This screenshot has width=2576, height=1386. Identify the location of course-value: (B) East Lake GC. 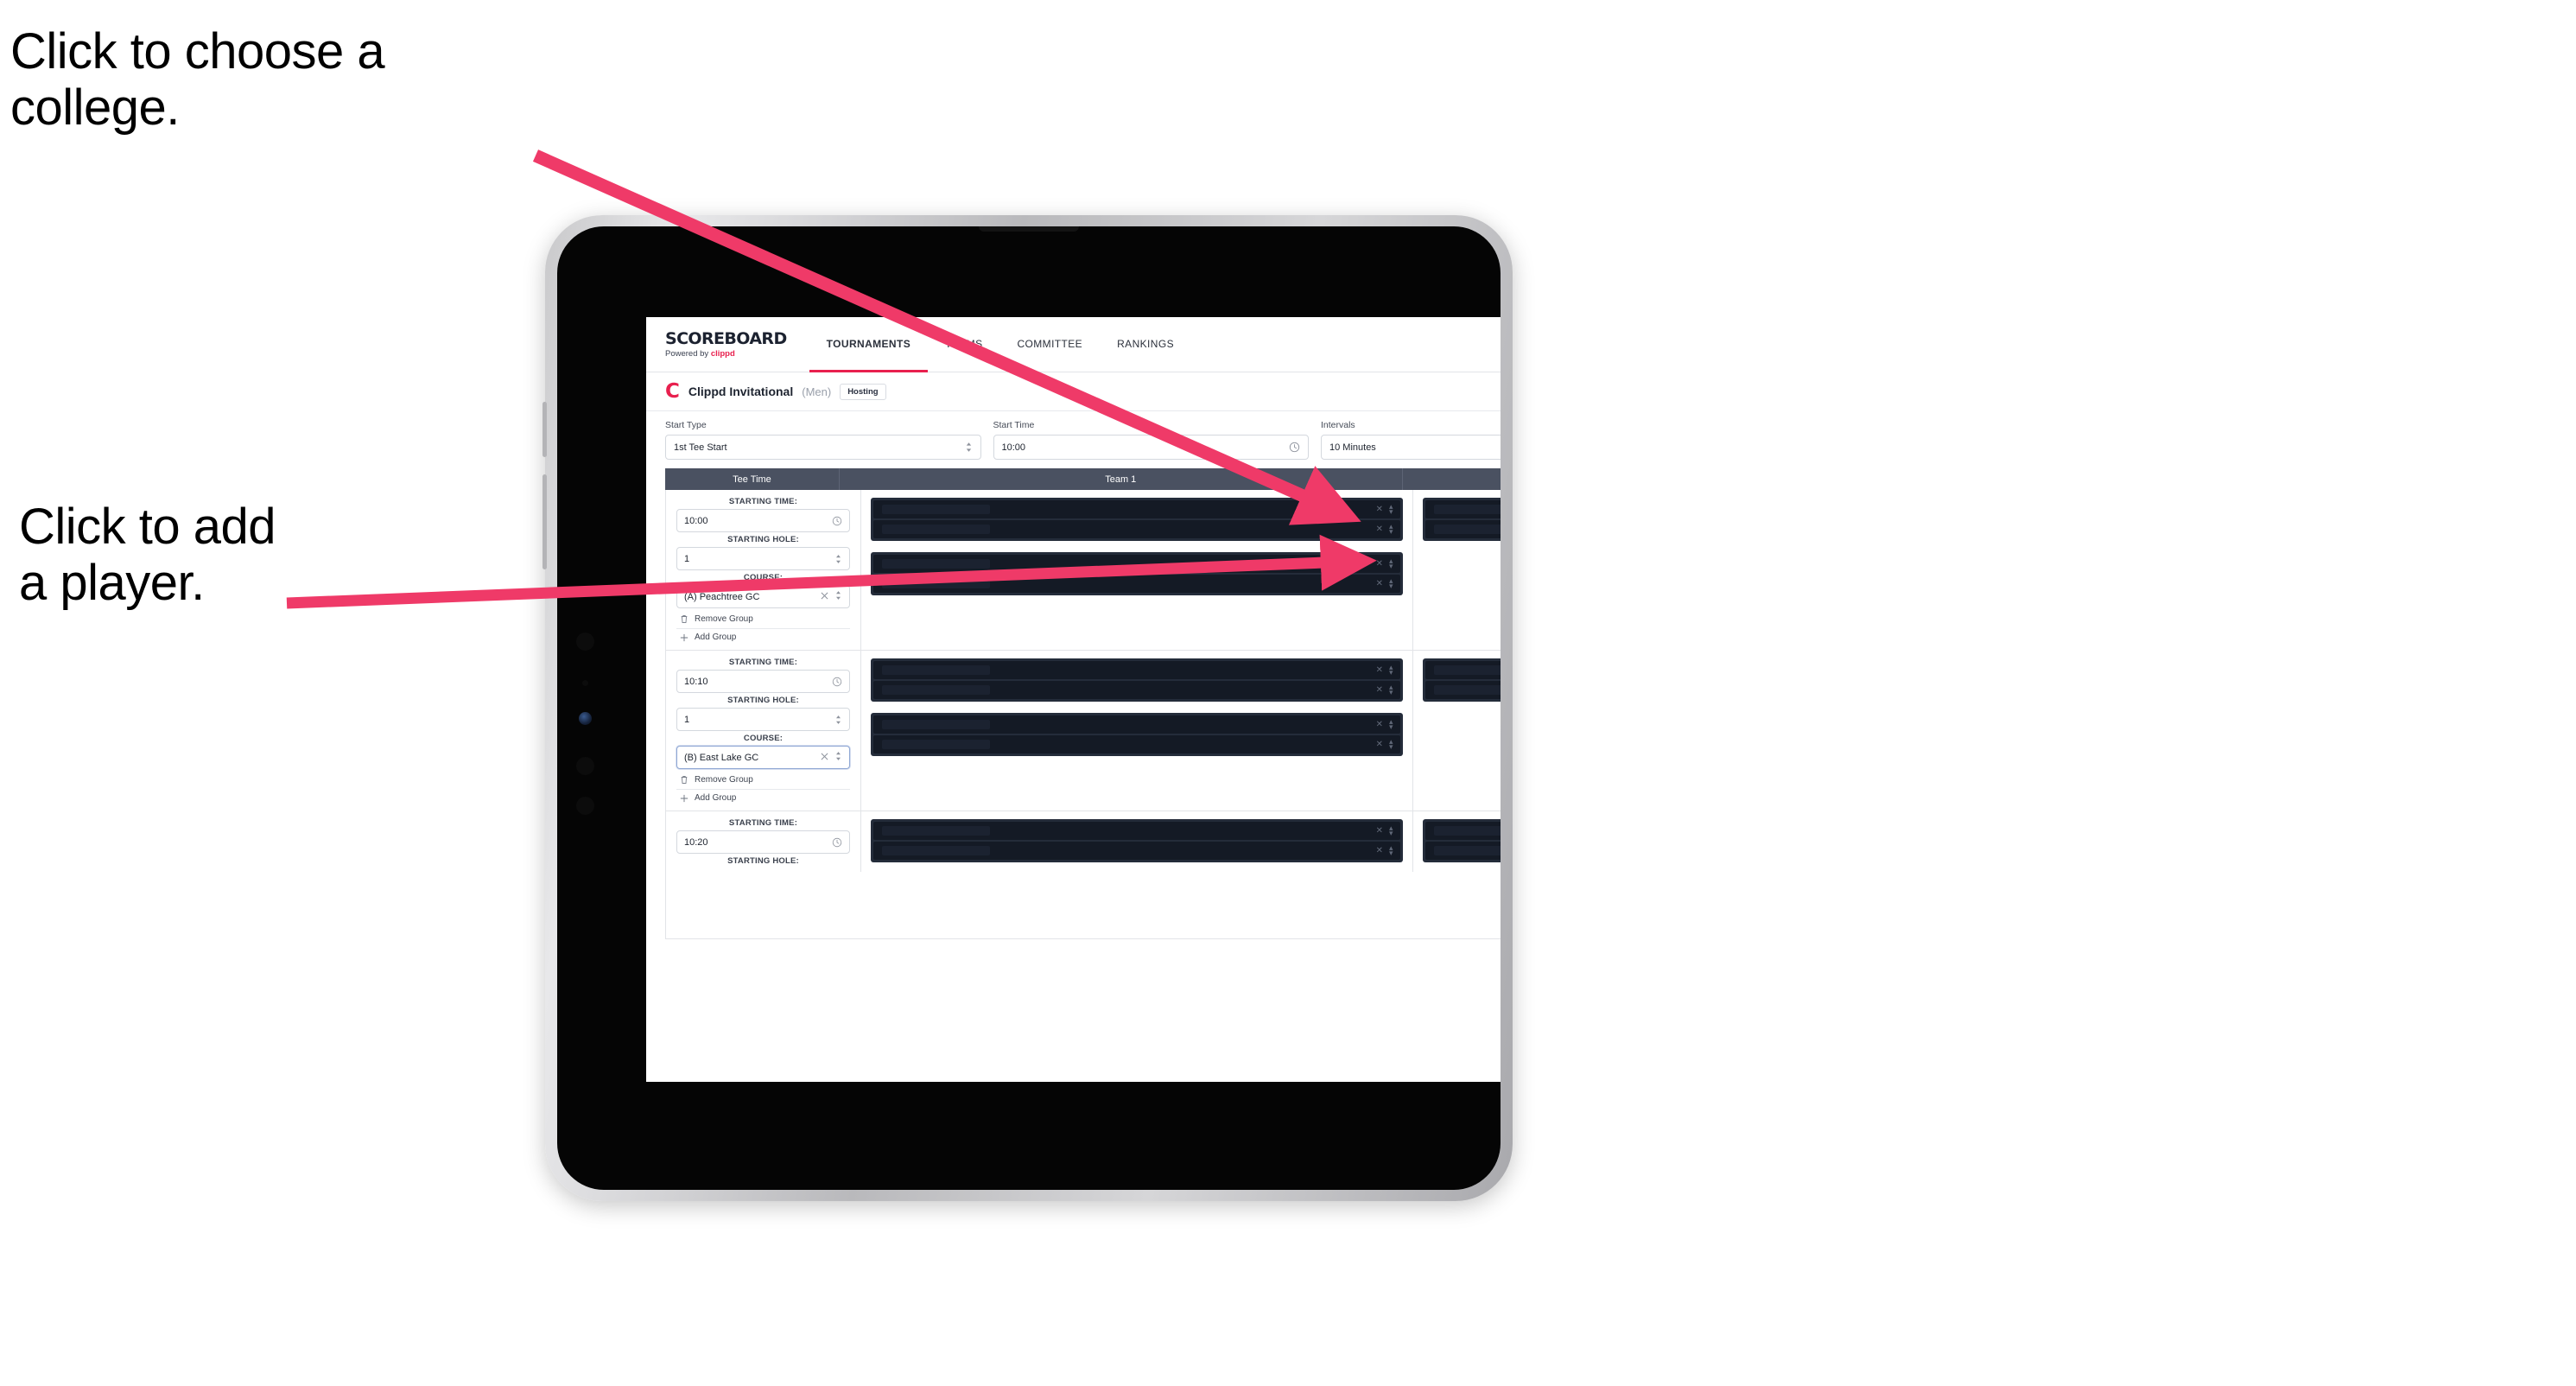
(721, 757).